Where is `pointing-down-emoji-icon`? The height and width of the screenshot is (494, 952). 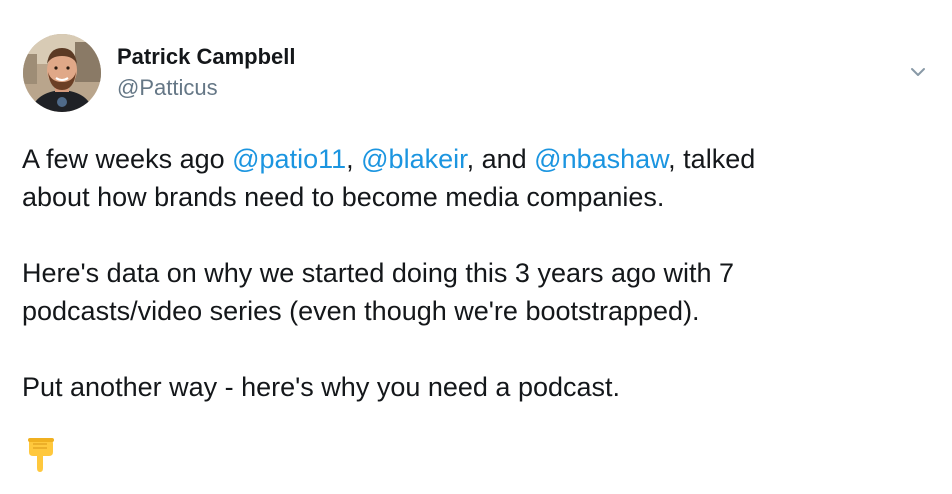
pointing-down-emoji-icon is located at coordinates (40, 456).